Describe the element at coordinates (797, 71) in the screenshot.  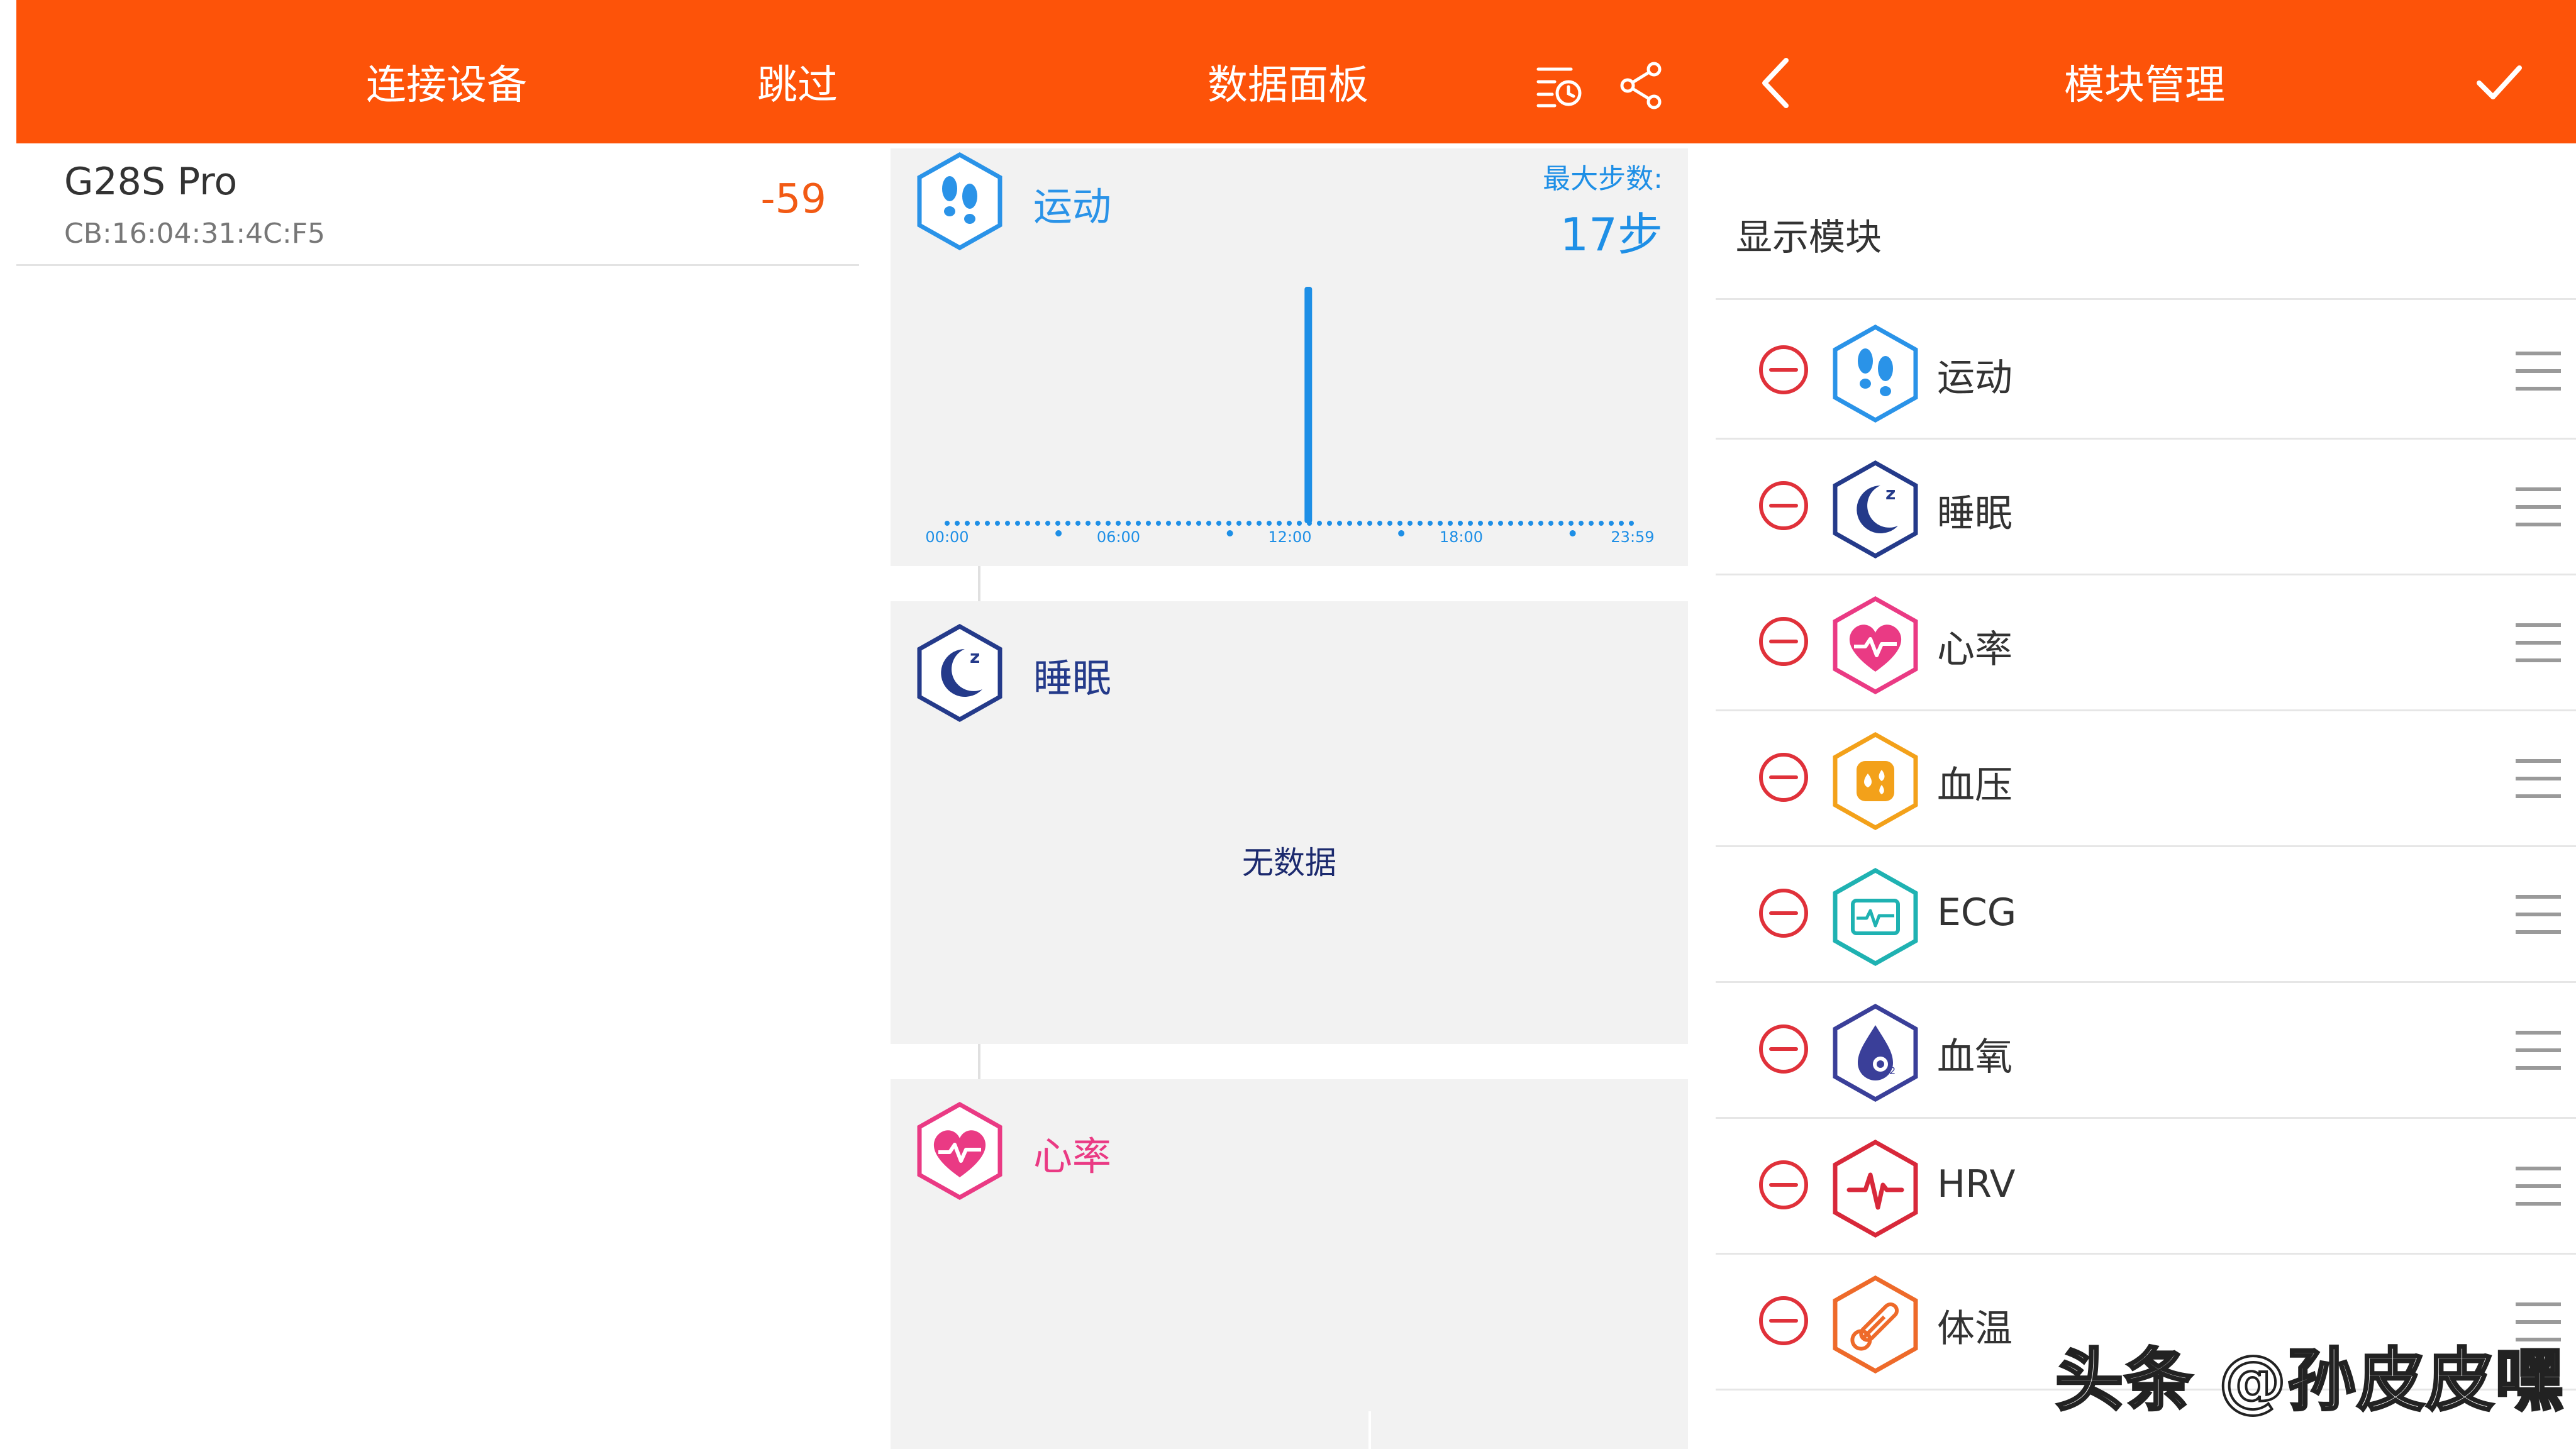
I see `skip-button: 跳过` at that location.